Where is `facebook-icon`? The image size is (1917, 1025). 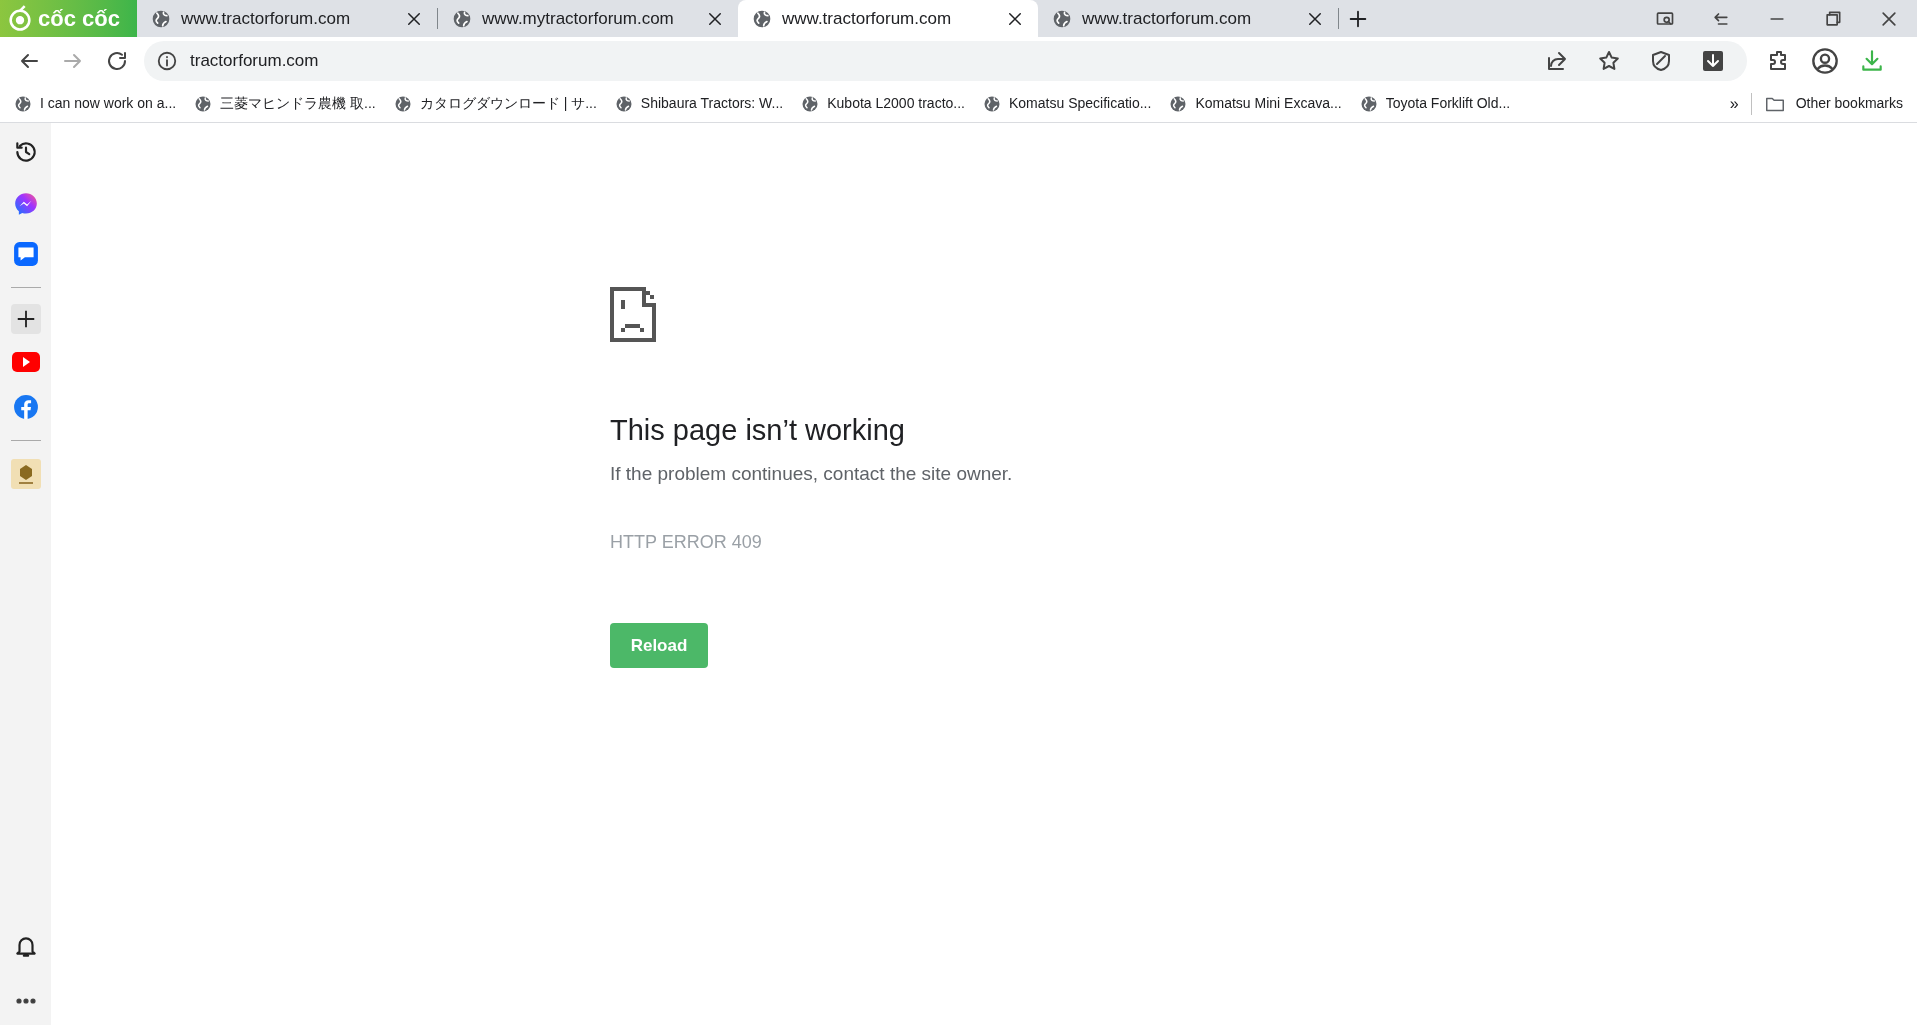
facebook-icon is located at coordinates (25, 407).